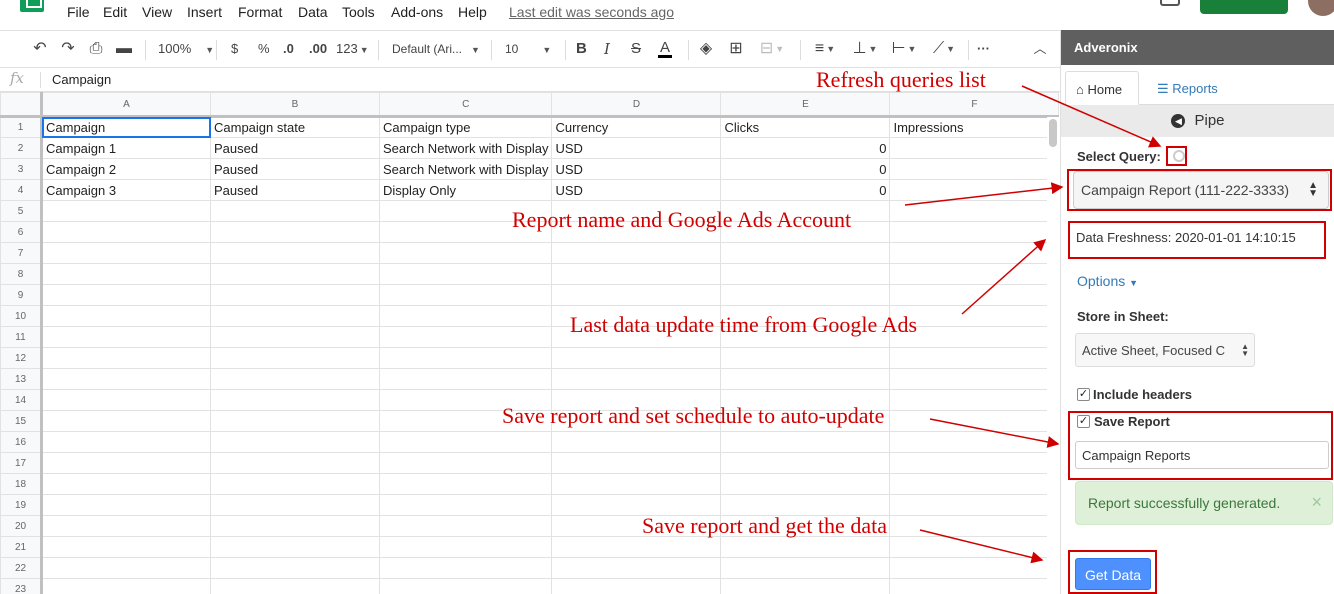 The width and height of the screenshot is (1334, 594). What do you see at coordinates (21, 295) in the screenshot?
I see `row-header: 9` at bounding box center [21, 295].